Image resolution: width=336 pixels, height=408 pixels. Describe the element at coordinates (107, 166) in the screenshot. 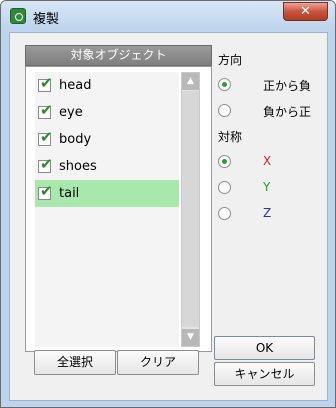

I see `list-item-shoes: ✔ shoes` at that location.